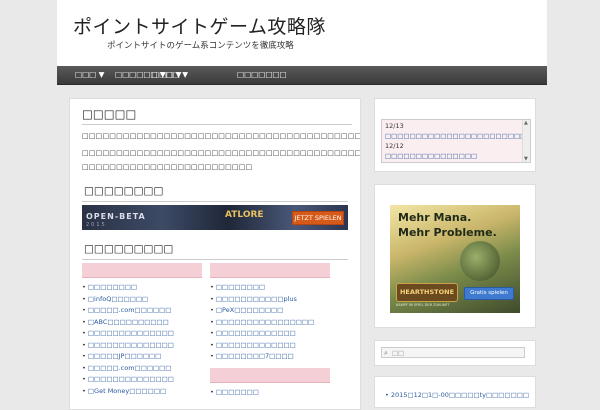 The width and height of the screenshot is (600, 410). I want to click on news-date: 12/12, so click(394, 146).